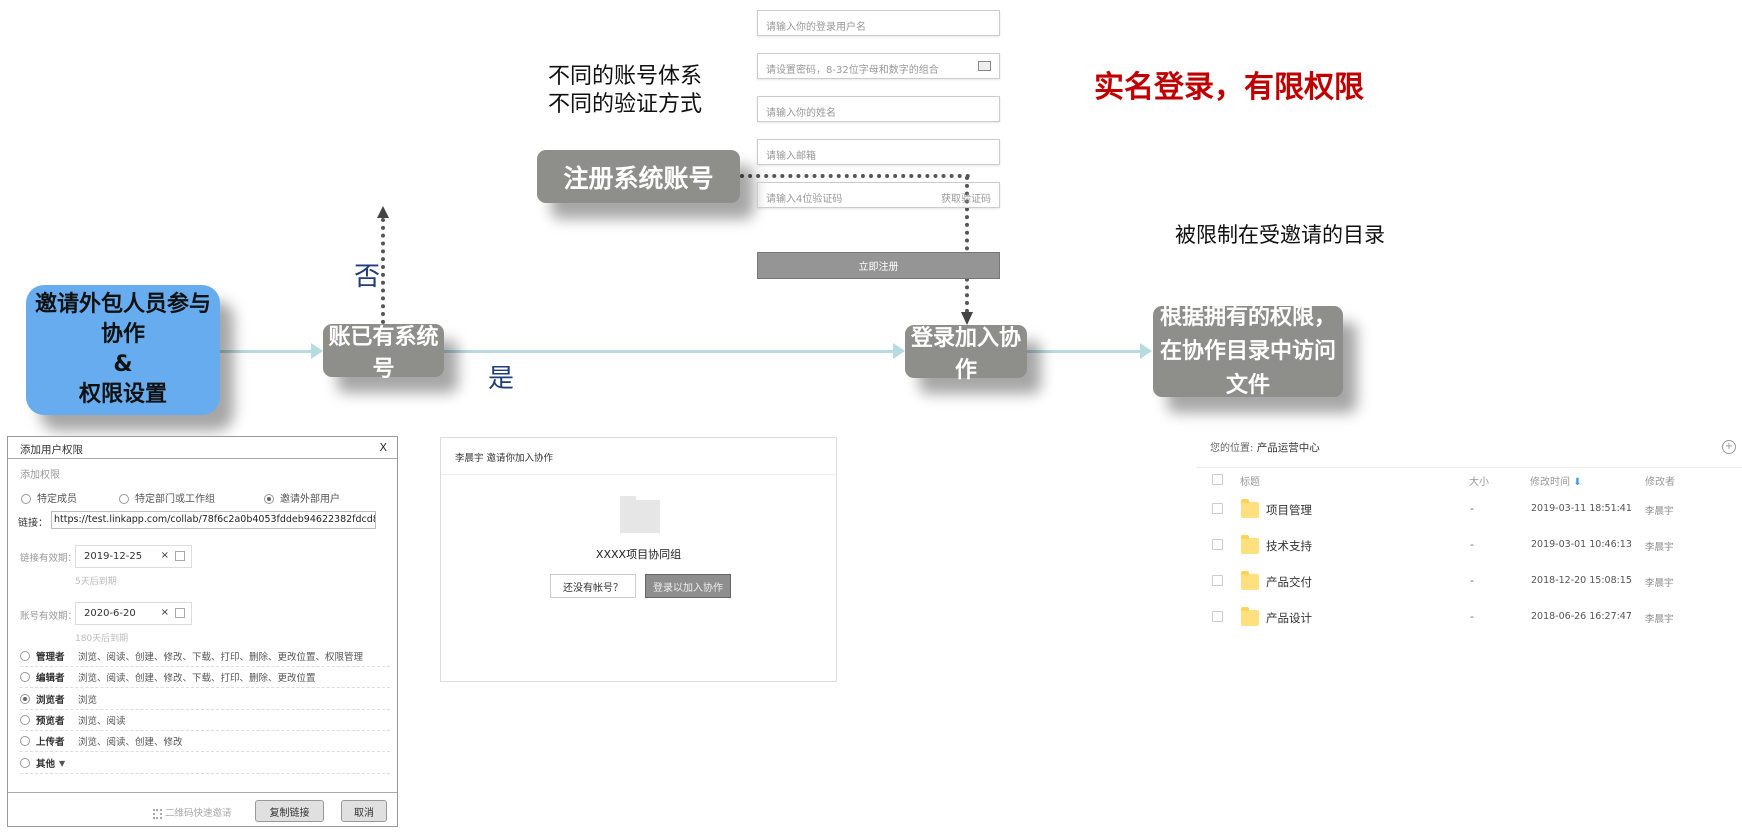 The image size is (1742, 833). I want to click on role-admin: 管理者 浏览、阅读、创建、修改、下载、打印、删除、更改位置、权限管理, so click(205, 656).